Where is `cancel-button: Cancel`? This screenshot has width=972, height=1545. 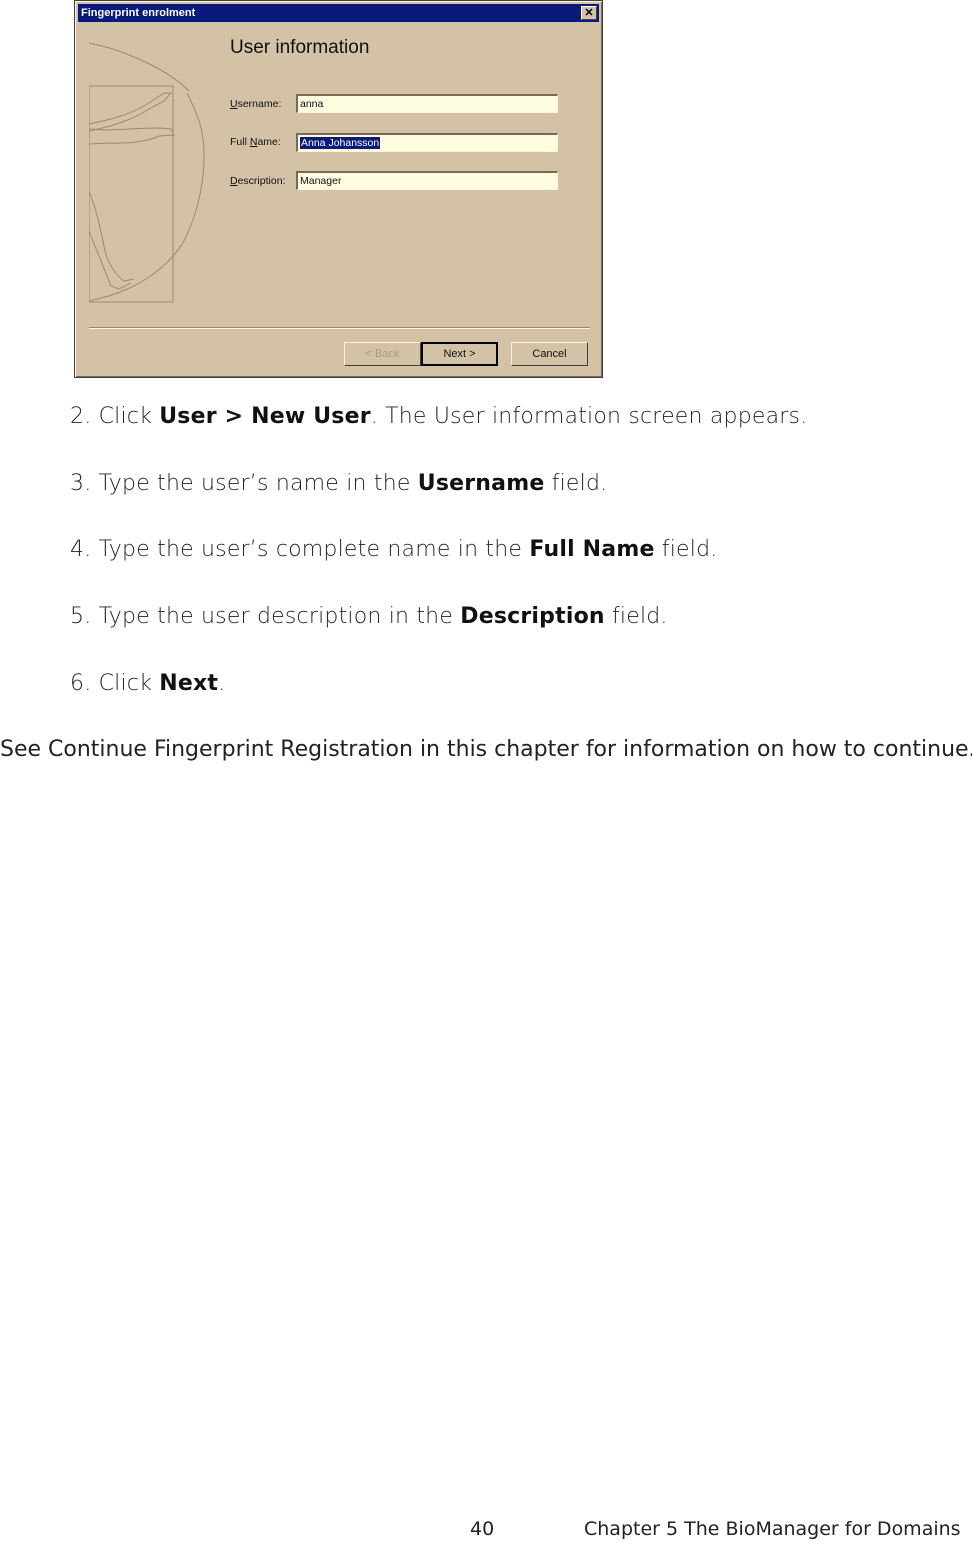 cancel-button: Cancel is located at coordinates (549, 354).